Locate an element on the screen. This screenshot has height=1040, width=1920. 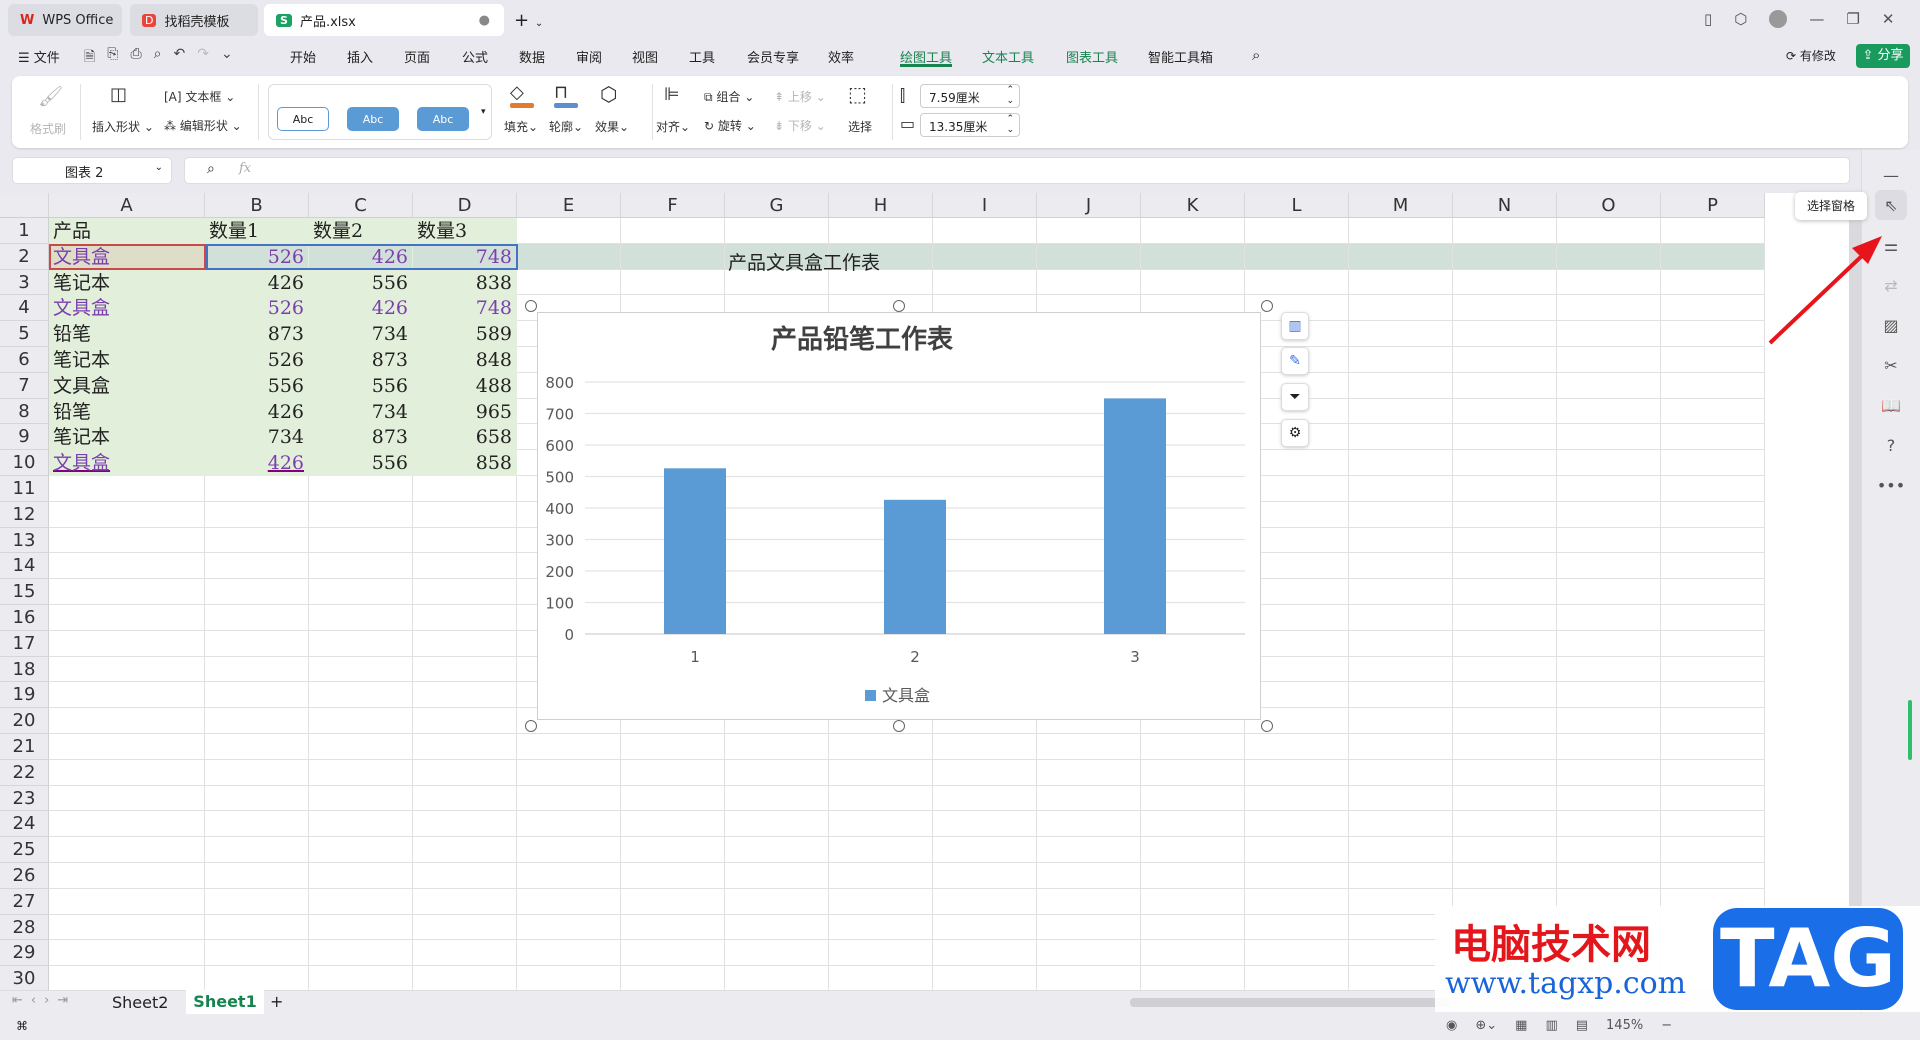
sheet-tab-sheet1: Sheet1 is located at coordinates (225, 1002).